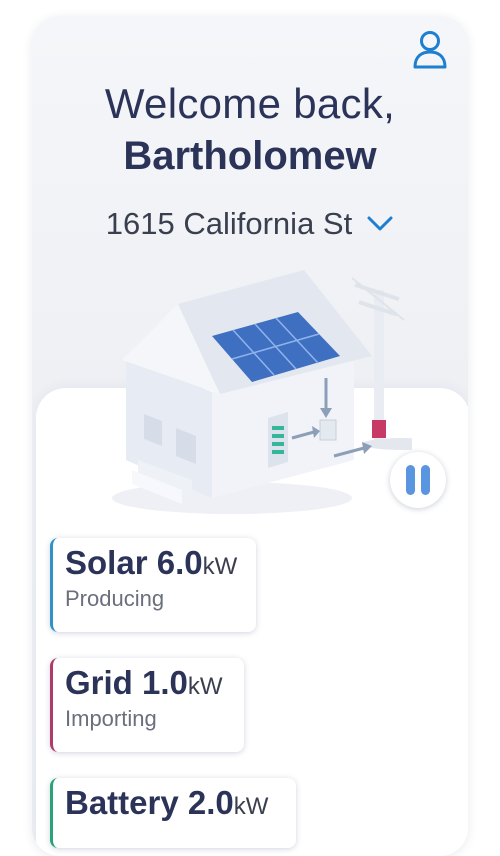 Image resolution: width=500 pixels, height=856 pixels. I want to click on greeting-text: Welcome back,, so click(250, 103).